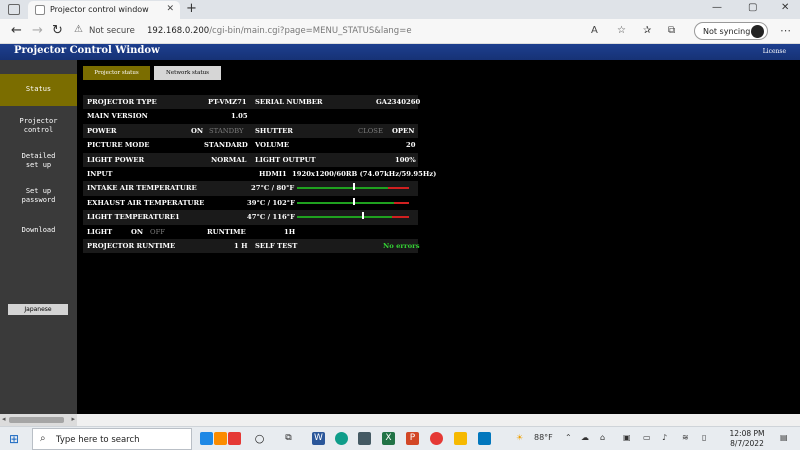 The image size is (800, 450). I want to click on volume-label: VOLUME, so click(272, 145).